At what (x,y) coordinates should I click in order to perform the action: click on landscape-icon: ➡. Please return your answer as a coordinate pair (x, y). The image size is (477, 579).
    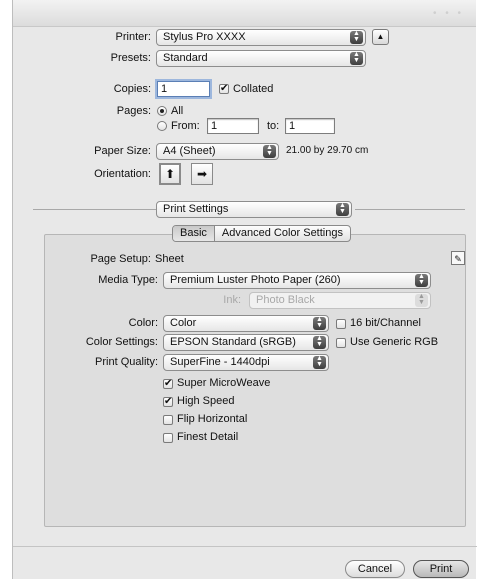
    Looking at the image, I should click on (202, 174).